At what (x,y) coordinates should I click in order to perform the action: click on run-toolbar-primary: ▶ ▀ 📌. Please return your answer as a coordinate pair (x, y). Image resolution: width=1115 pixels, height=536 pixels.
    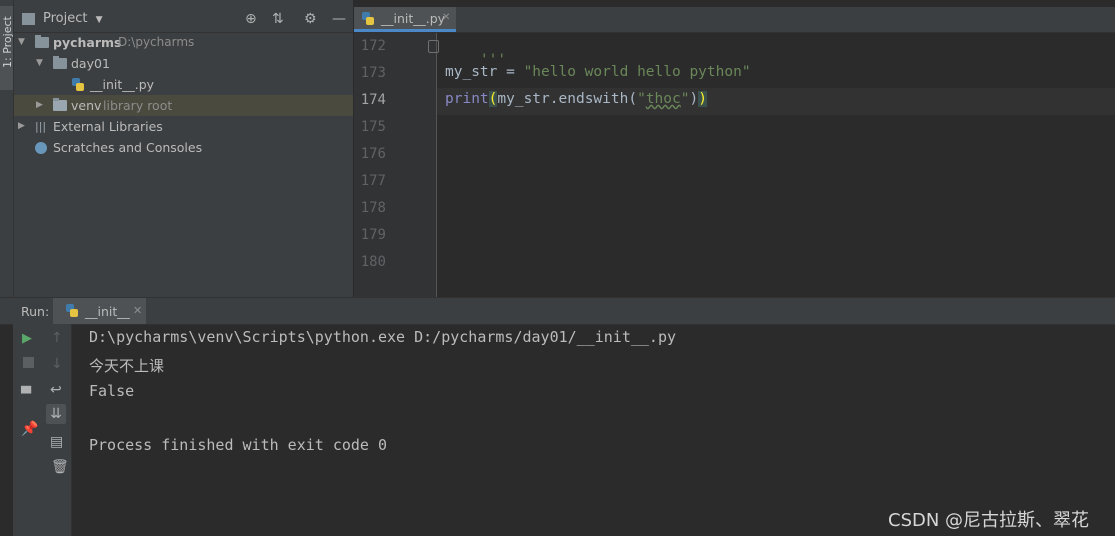
    Looking at the image, I should click on (28, 430).